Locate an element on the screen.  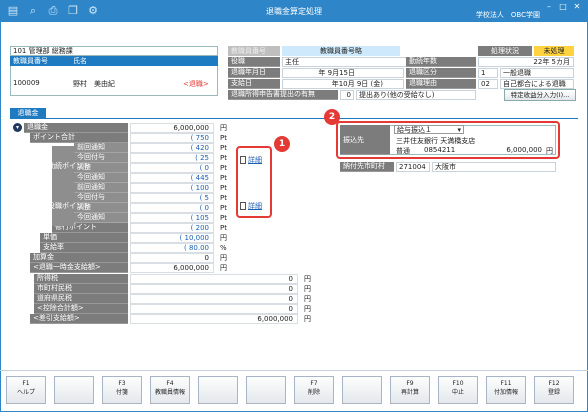
declaration-value: 提出あり(他の受給なし) is located at coordinates (416, 95).